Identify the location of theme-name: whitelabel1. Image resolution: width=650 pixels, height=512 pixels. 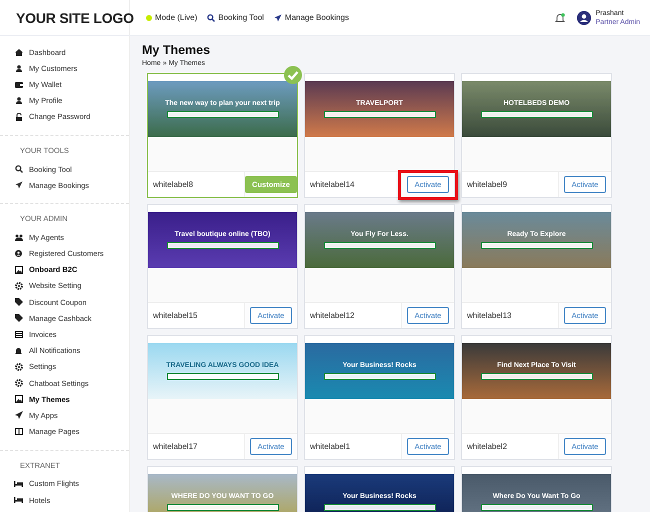
(330, 446).